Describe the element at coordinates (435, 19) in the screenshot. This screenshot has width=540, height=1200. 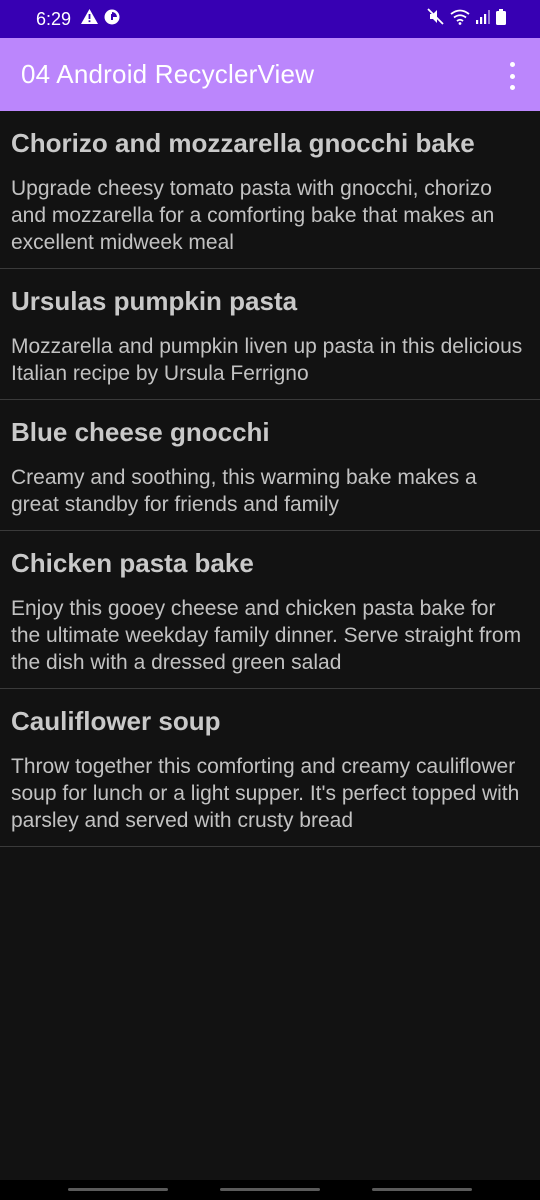
I see `mute-icon` at that location.